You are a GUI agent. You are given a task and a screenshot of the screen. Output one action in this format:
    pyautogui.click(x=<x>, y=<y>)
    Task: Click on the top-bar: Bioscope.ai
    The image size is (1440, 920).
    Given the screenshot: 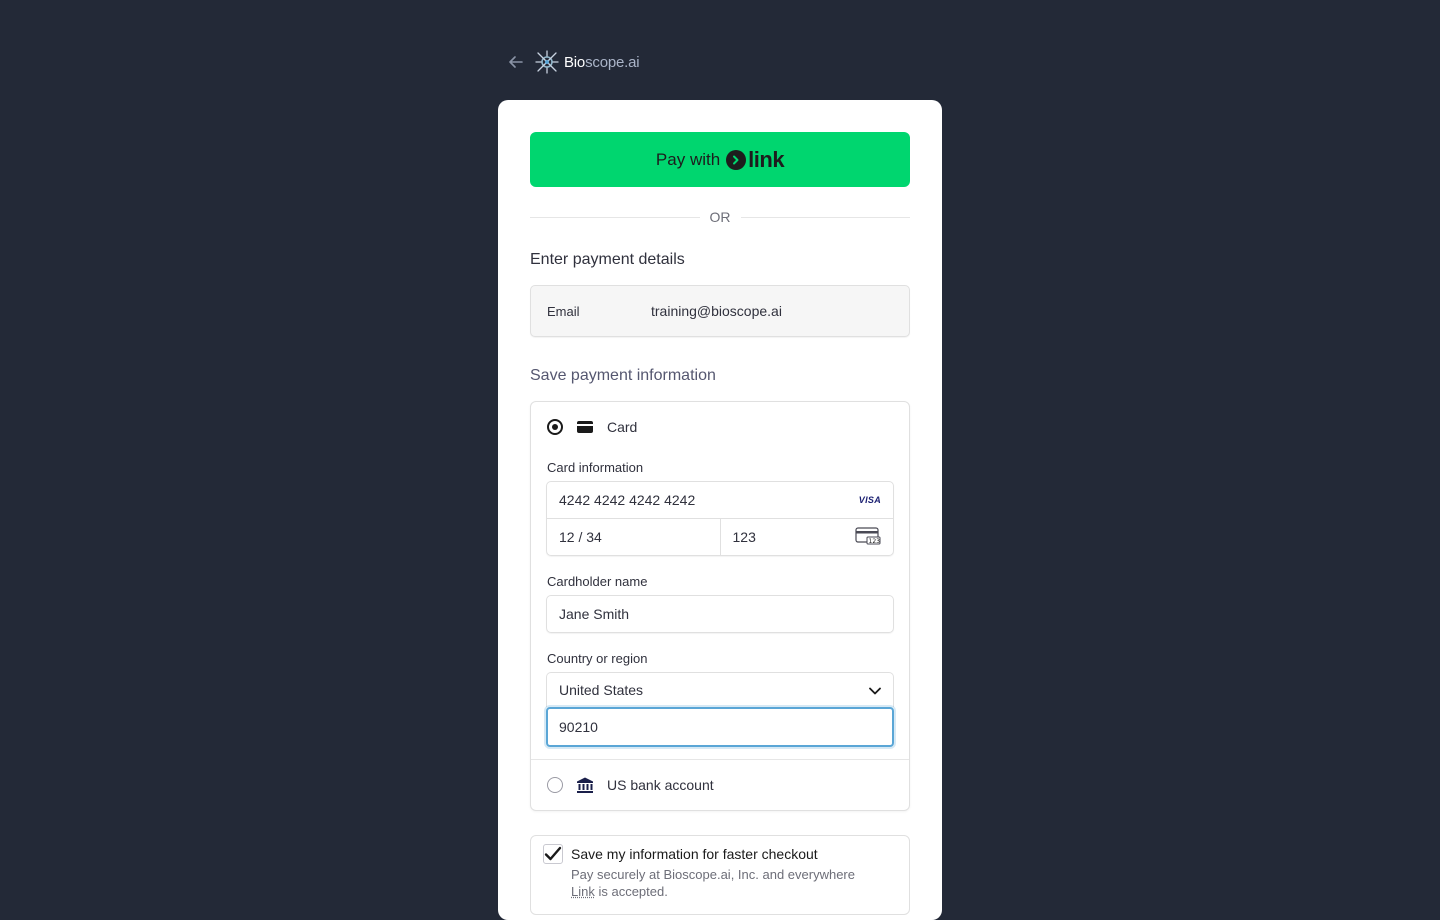 What is the action you would take?
    pyautogui.click(x=573, y=62)
    